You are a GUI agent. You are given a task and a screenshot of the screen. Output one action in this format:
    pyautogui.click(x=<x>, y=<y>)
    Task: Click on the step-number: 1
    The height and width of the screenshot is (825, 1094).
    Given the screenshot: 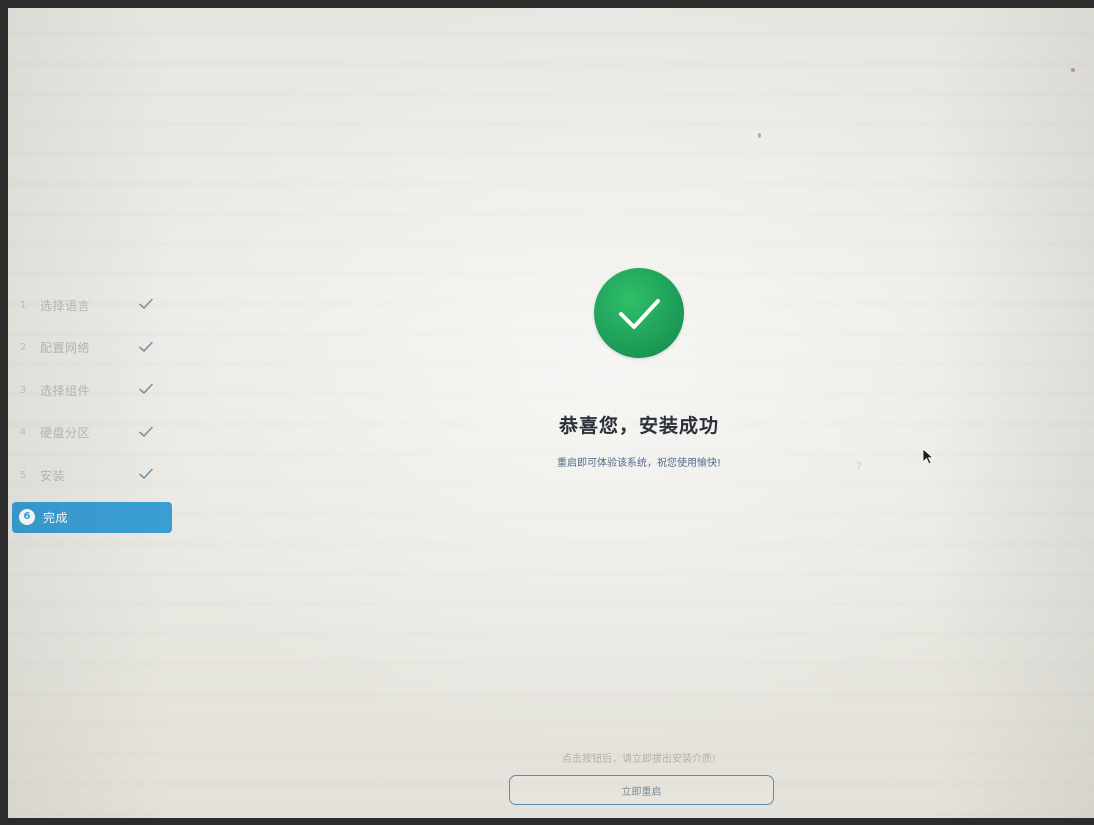 What is the action you would take?
    pyautogui.click(x=23, y=305)
    